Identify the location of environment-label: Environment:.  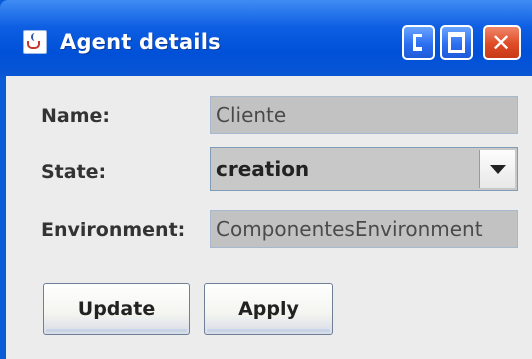
(113, 230).